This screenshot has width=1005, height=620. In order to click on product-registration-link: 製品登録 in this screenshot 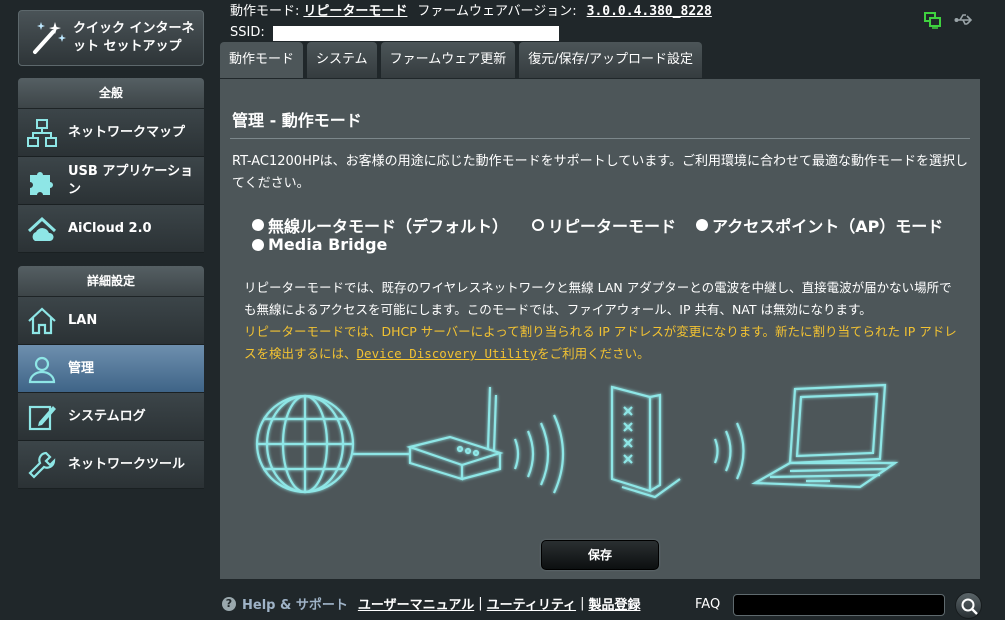, I will do `click(614, 603)`.